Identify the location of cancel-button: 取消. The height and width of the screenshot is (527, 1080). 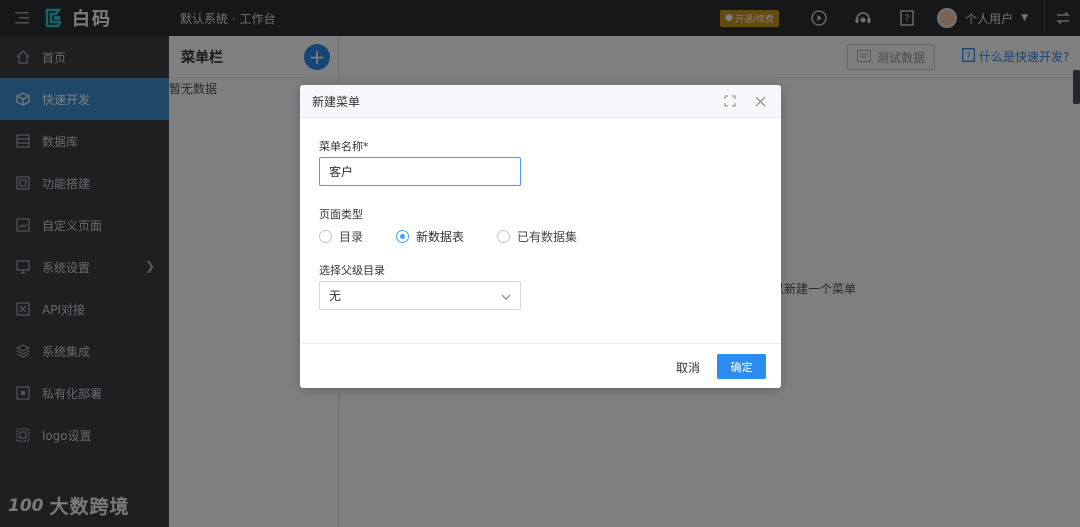
(688, 367).